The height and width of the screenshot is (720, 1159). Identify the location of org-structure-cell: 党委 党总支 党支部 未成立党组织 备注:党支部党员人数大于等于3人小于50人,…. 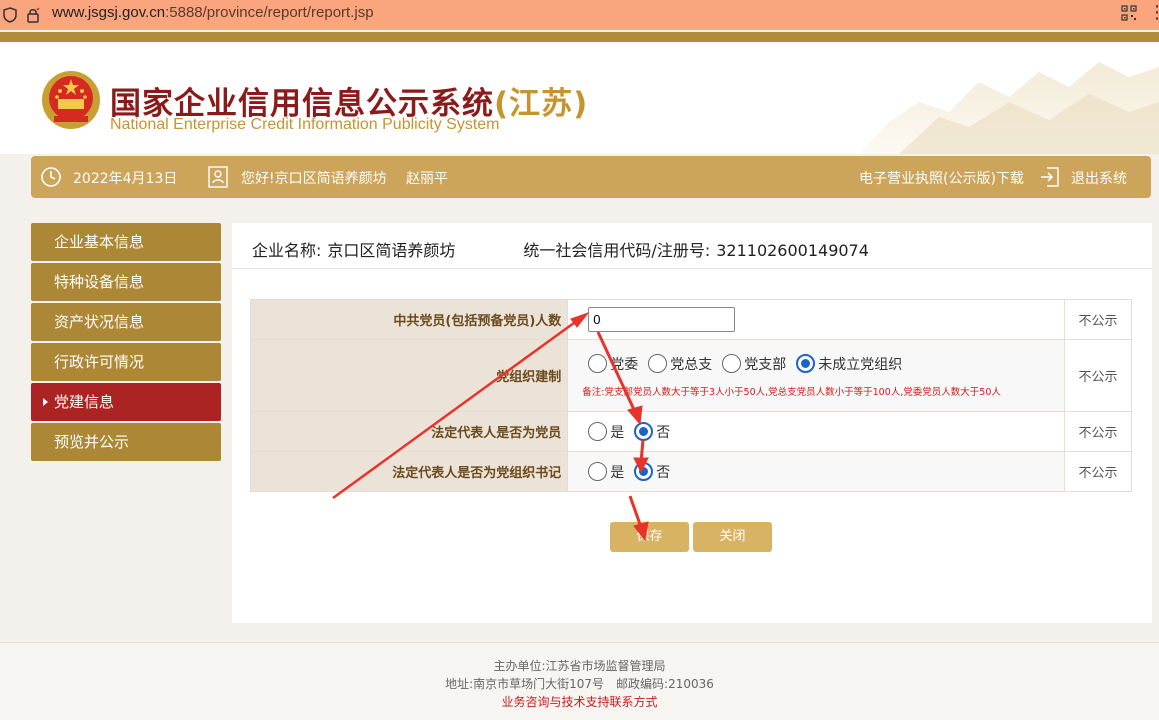
(816, 375).